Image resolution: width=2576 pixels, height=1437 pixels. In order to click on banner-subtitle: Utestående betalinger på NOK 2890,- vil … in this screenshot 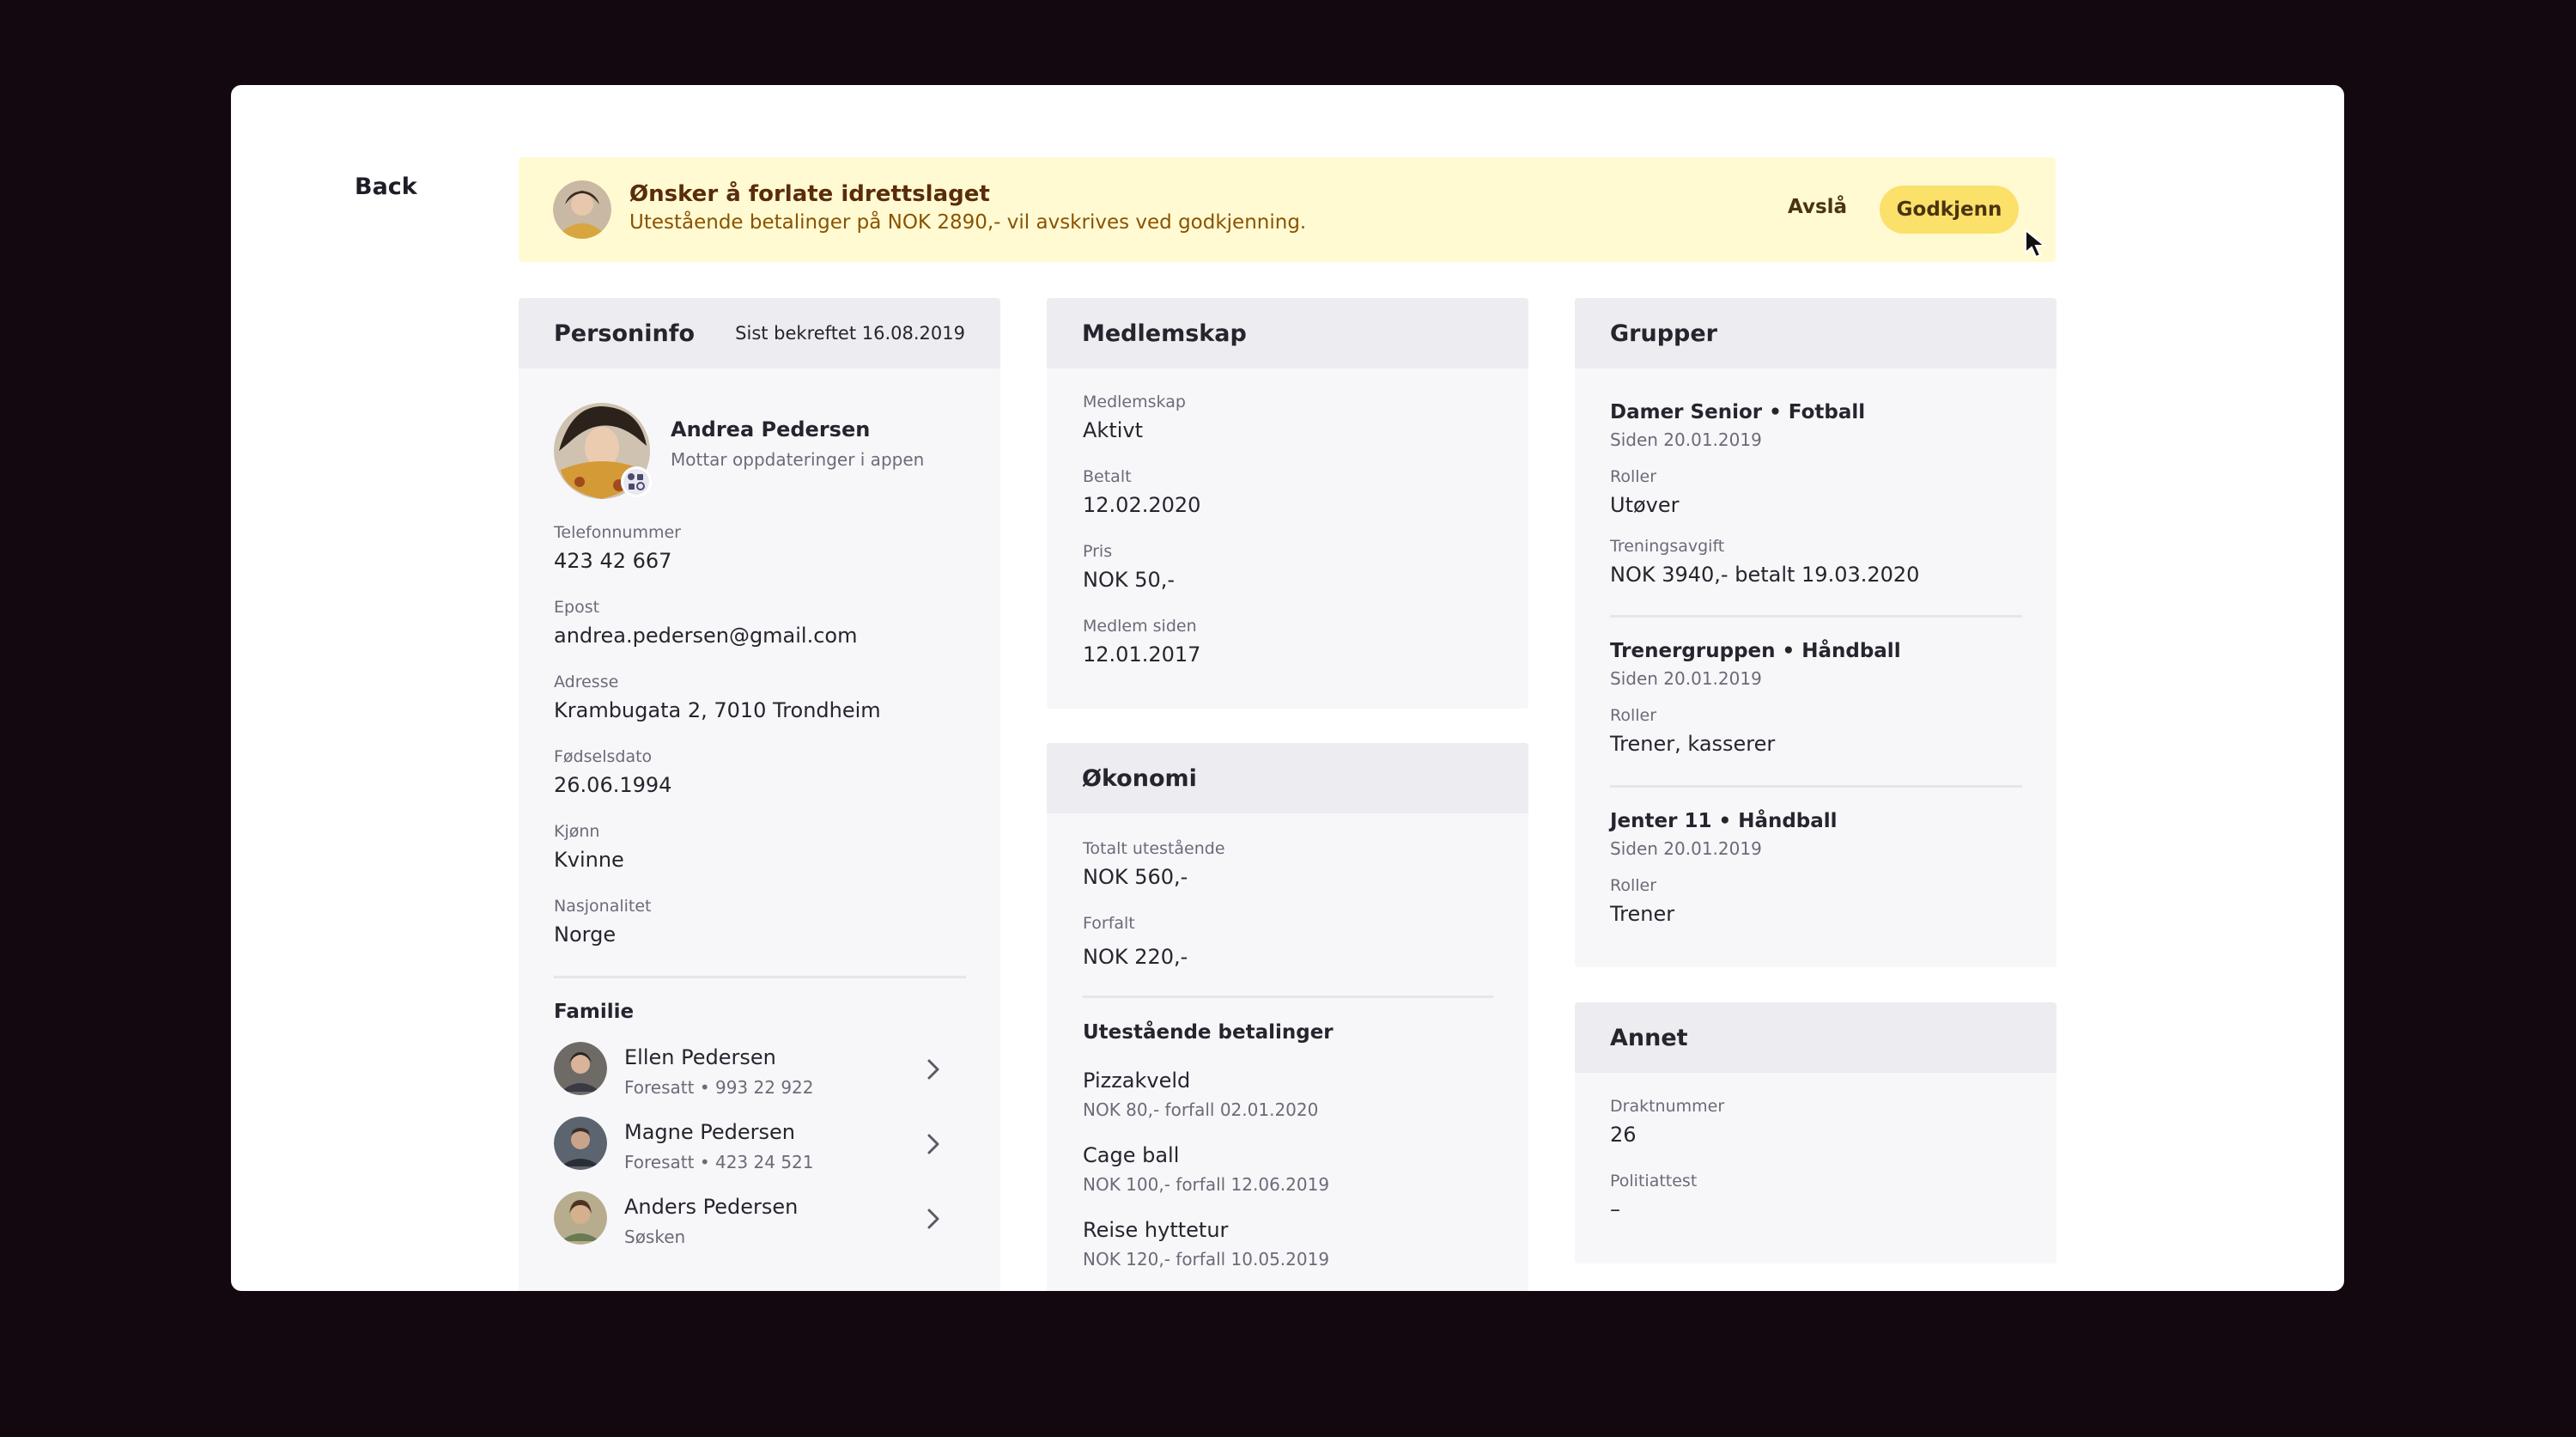, I will do `click(968, 222)`.